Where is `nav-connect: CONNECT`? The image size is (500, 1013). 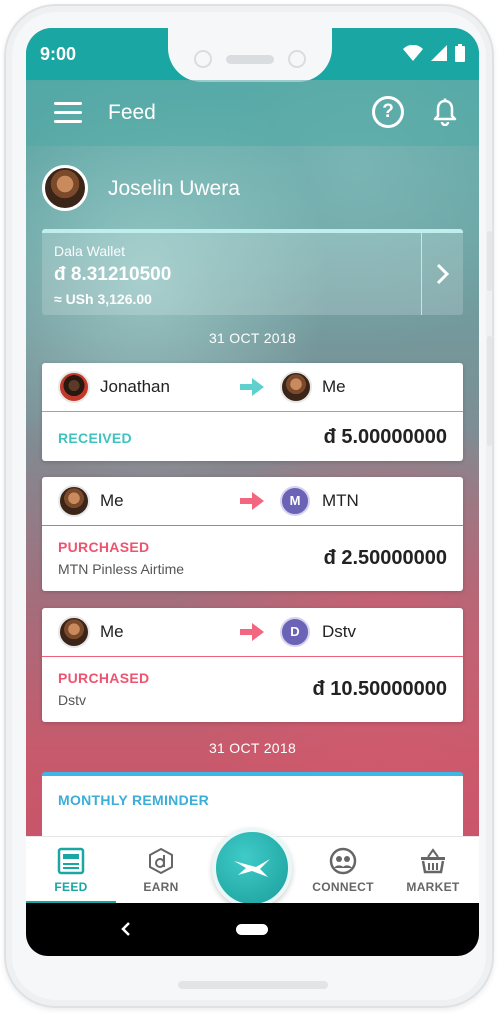 nav-connect: CONNECT is located at coordinates (343, 870).